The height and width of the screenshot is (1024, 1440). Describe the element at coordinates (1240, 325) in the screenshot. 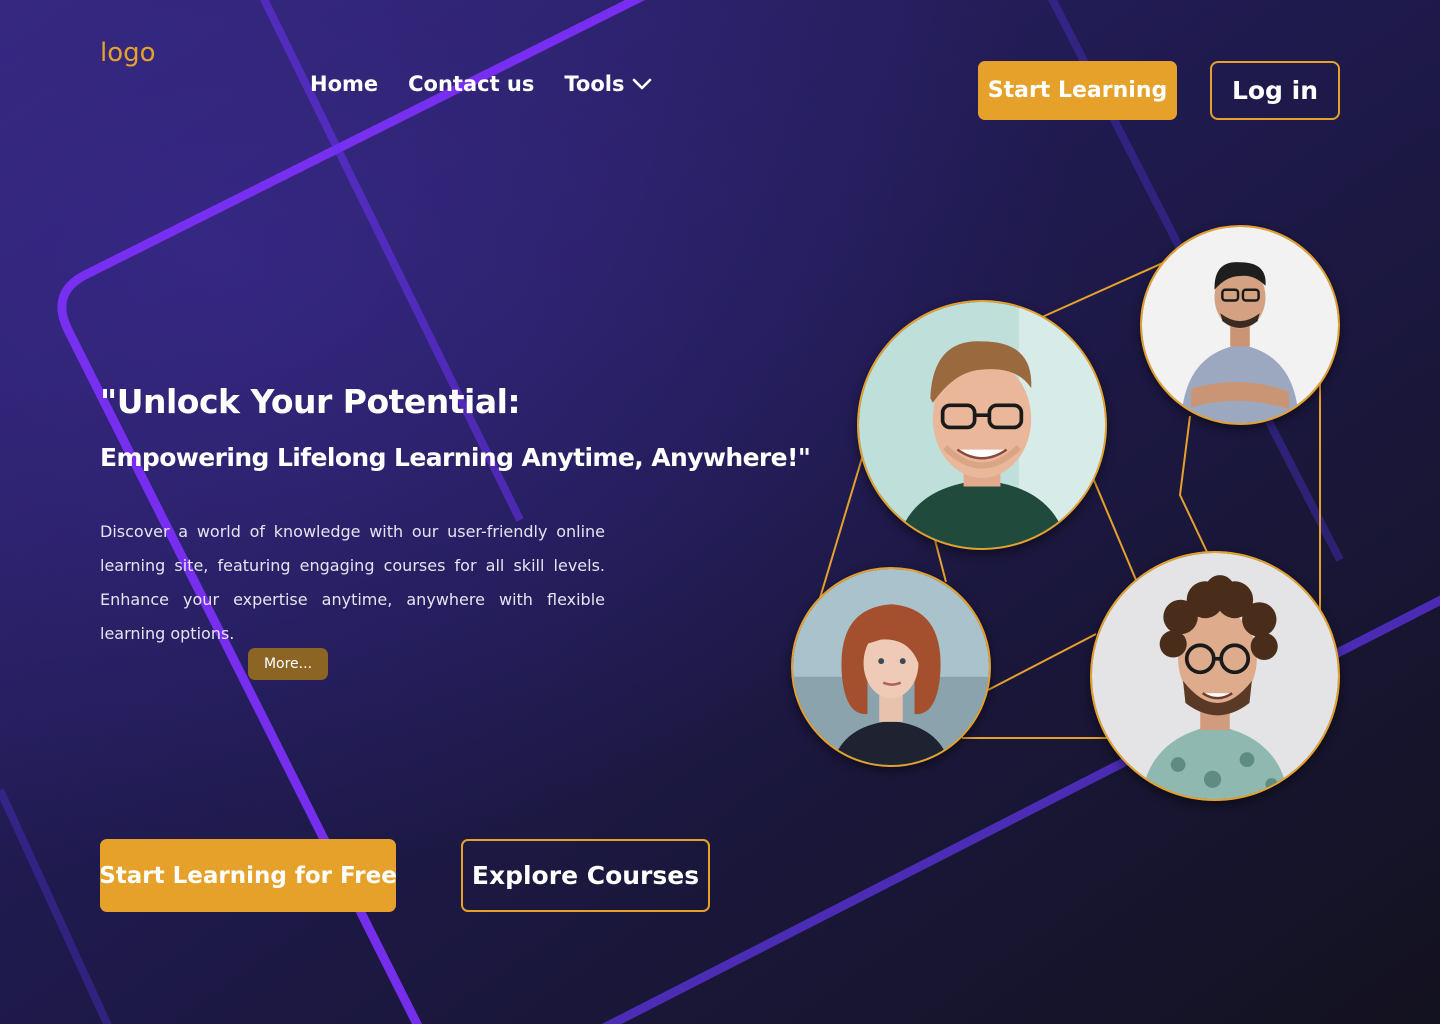

I see `avatar-man-crossed-arms` at that location.